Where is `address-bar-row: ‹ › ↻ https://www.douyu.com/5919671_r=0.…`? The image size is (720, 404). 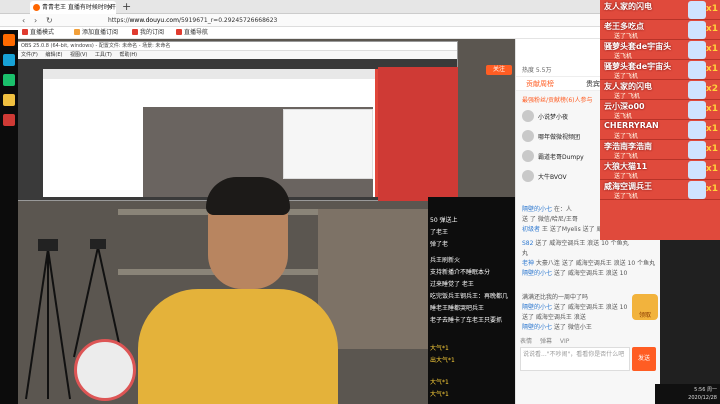
address-bar-row: ‹ › ↻ https://www.douyu.com/5919671_r=0.… is located at coordinates (330, 20).